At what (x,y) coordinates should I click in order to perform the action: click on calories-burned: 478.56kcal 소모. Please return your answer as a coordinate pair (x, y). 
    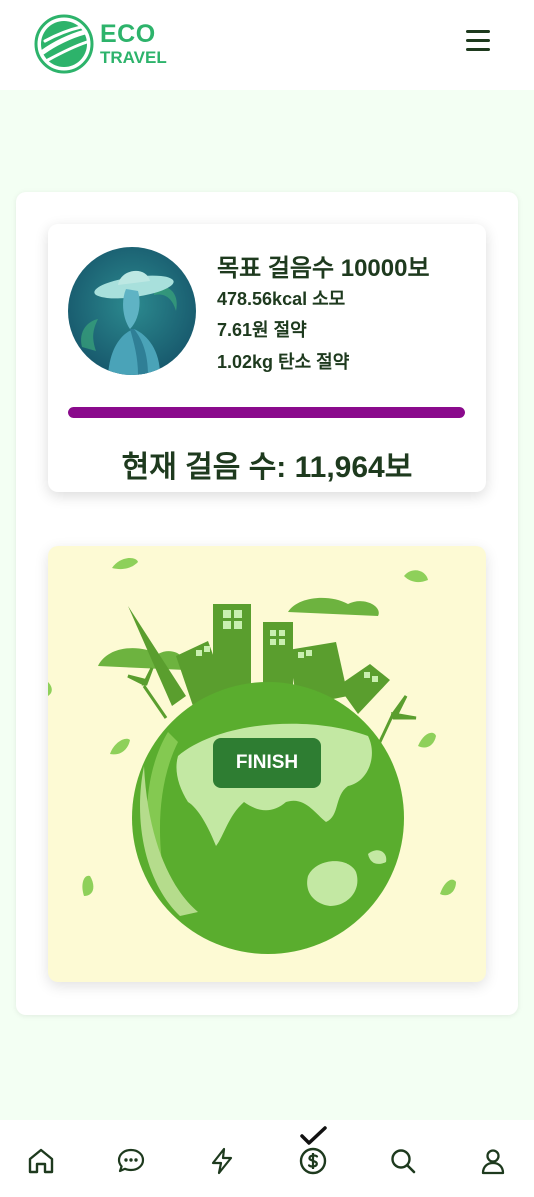
    Looking at the image, I should click on (281, 299).